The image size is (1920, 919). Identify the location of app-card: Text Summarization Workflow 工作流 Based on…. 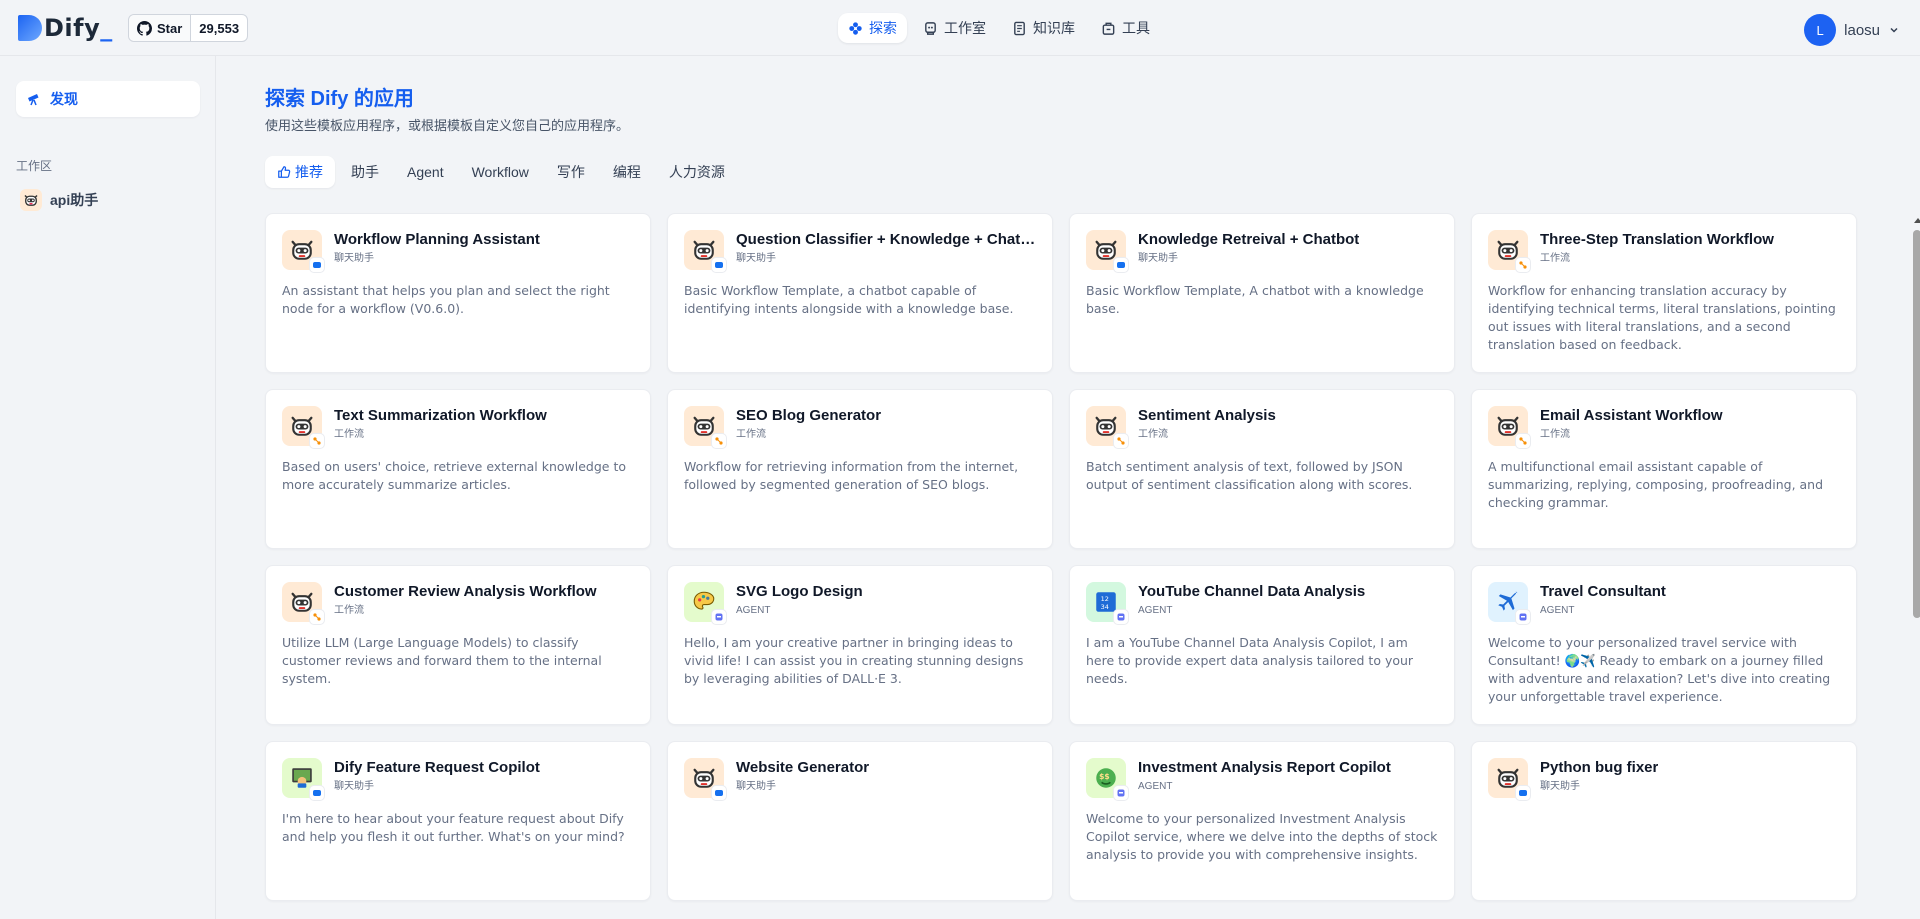
(458, 469).